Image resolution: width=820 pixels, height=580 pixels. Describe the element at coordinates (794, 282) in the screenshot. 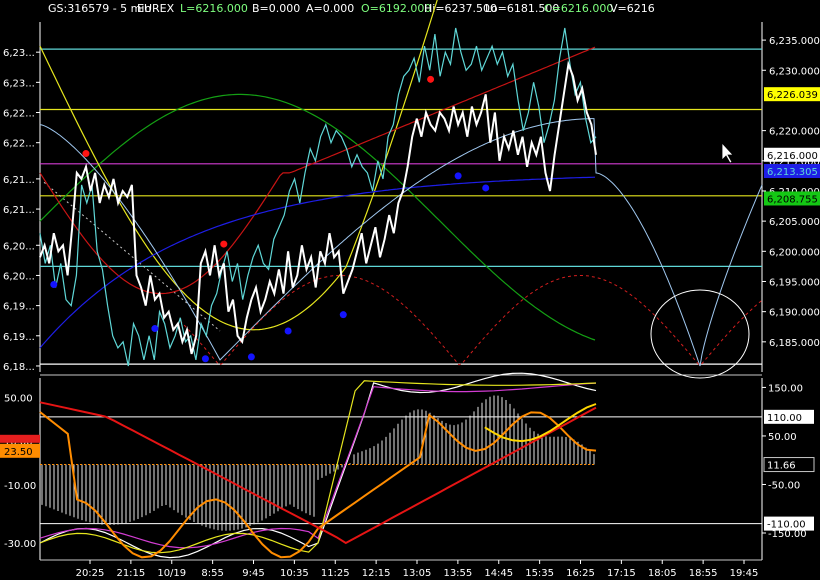

I see `right-price-tick-label: 6,195.000` at that location.